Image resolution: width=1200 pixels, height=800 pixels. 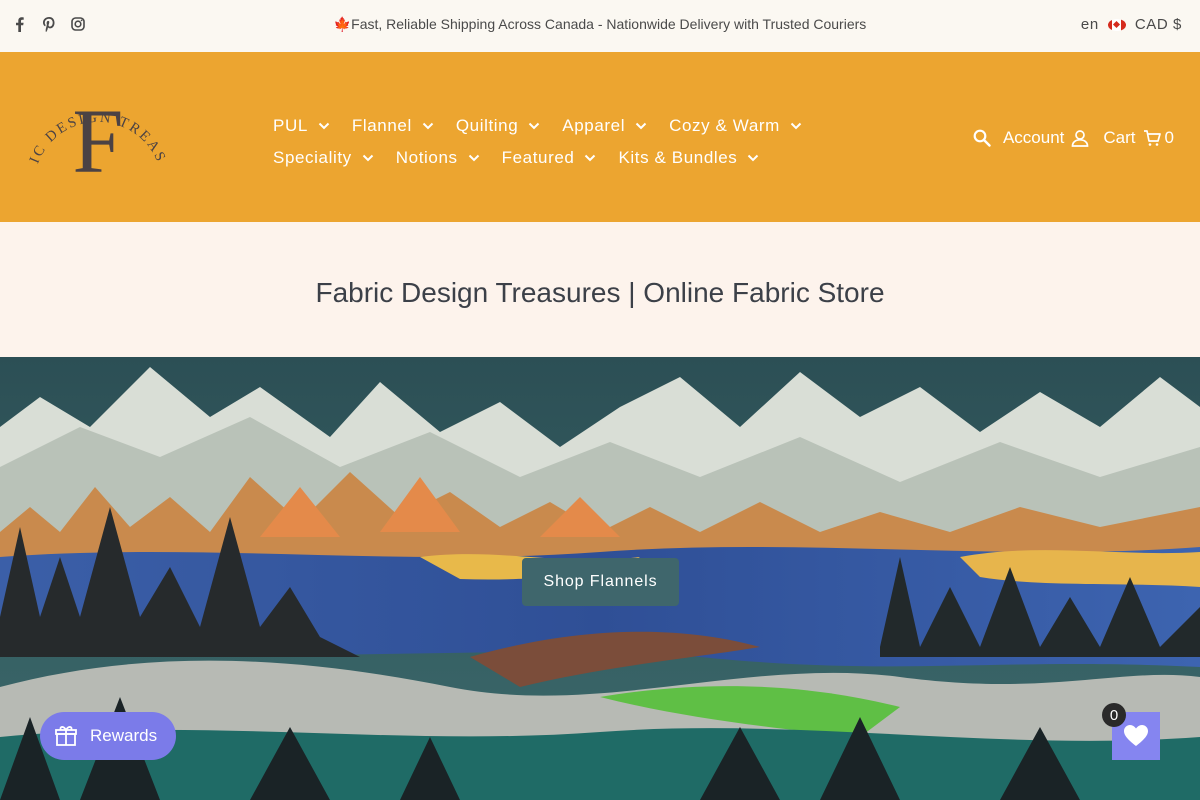 I want to click on language-selector: en, so click(x=1090, y=24).